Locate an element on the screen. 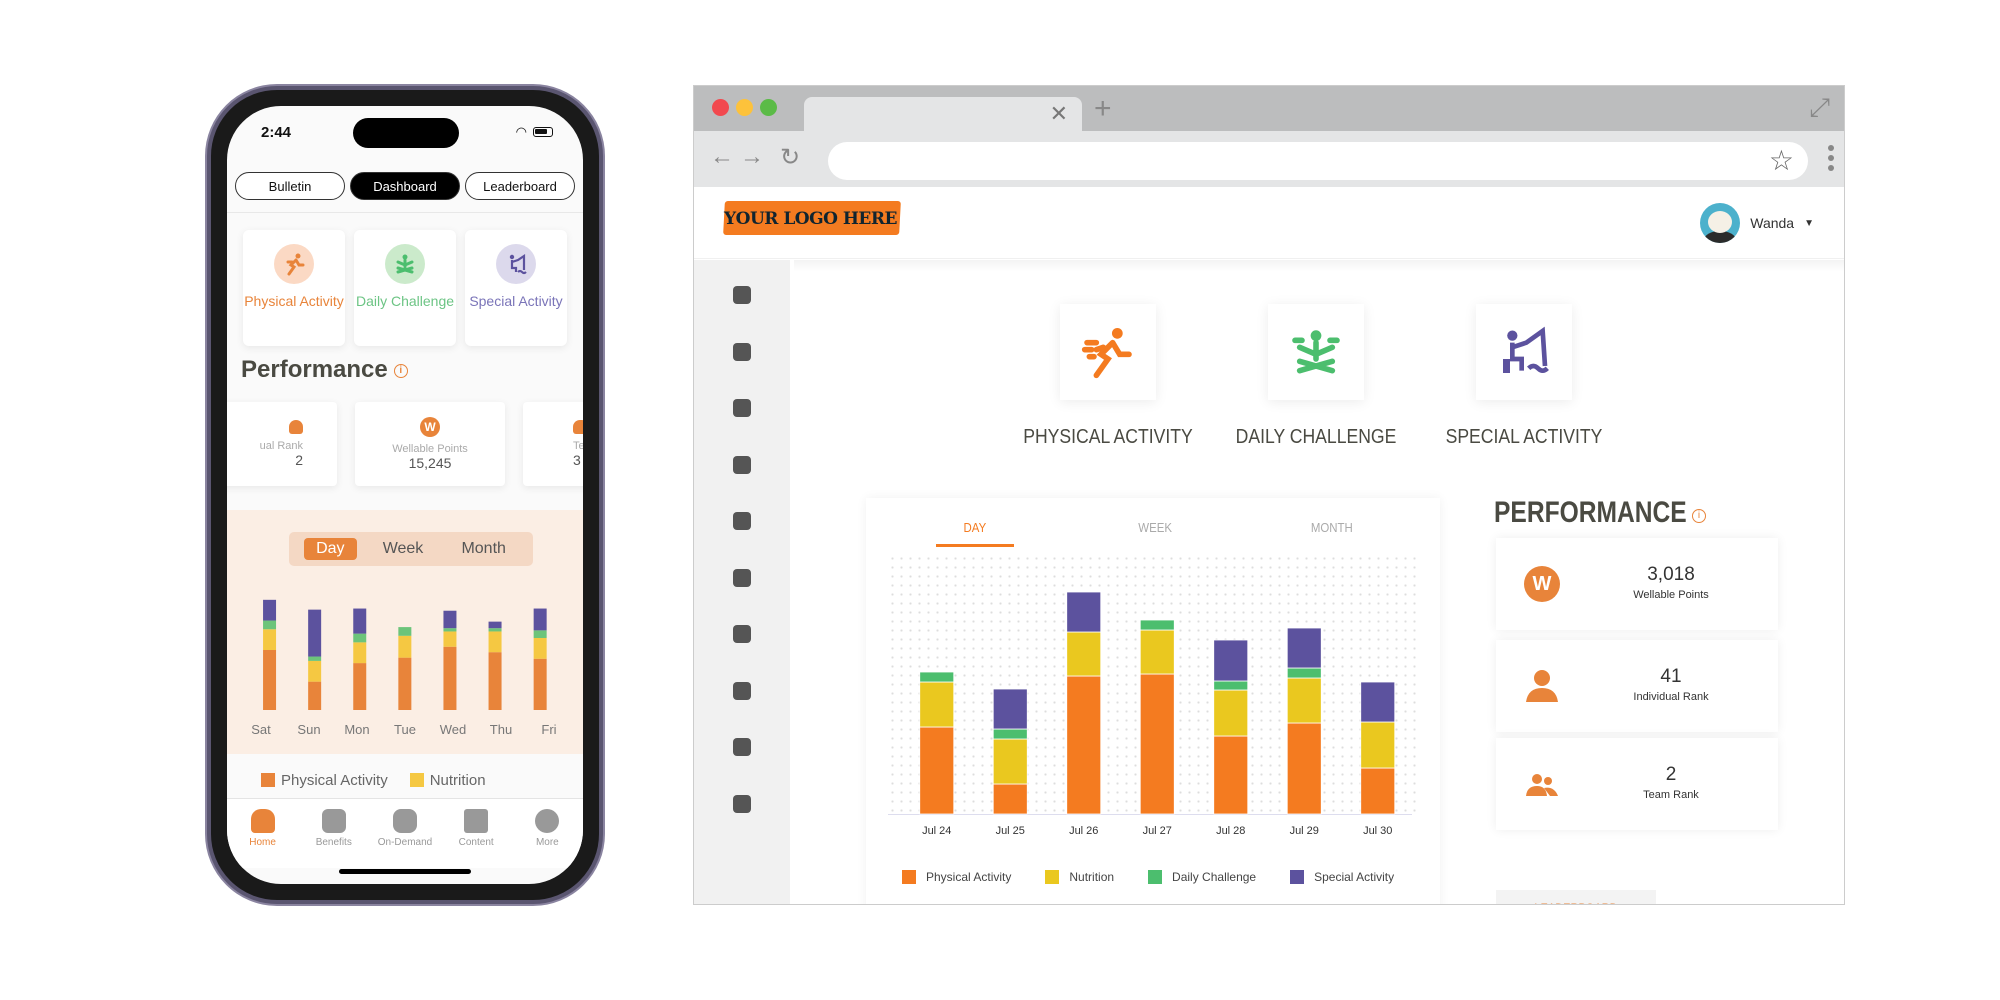  stat-label: Individual Rank is located at coordinates (1671, 697).